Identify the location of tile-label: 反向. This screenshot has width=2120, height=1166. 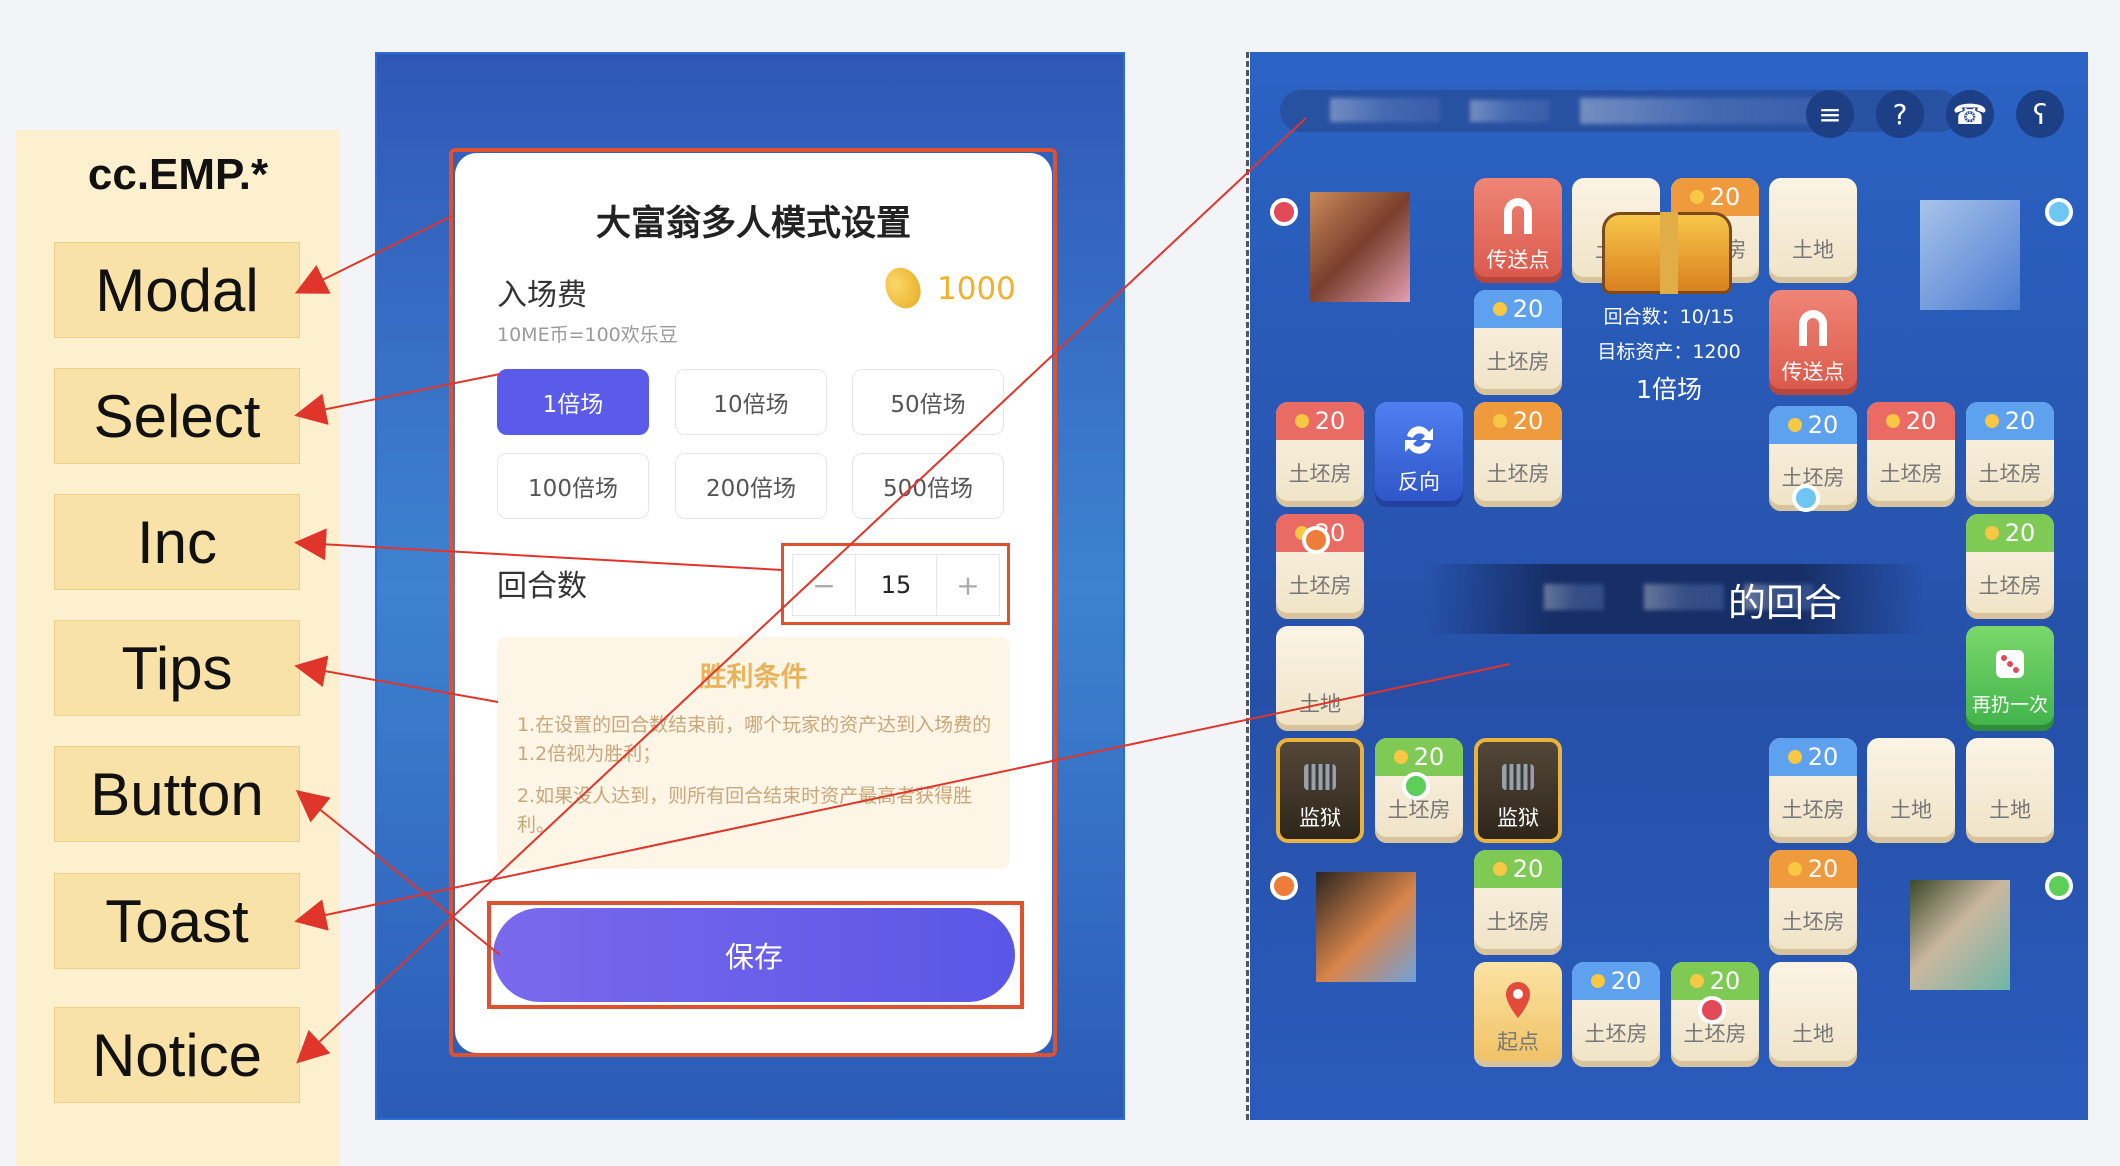
(1419, 482).